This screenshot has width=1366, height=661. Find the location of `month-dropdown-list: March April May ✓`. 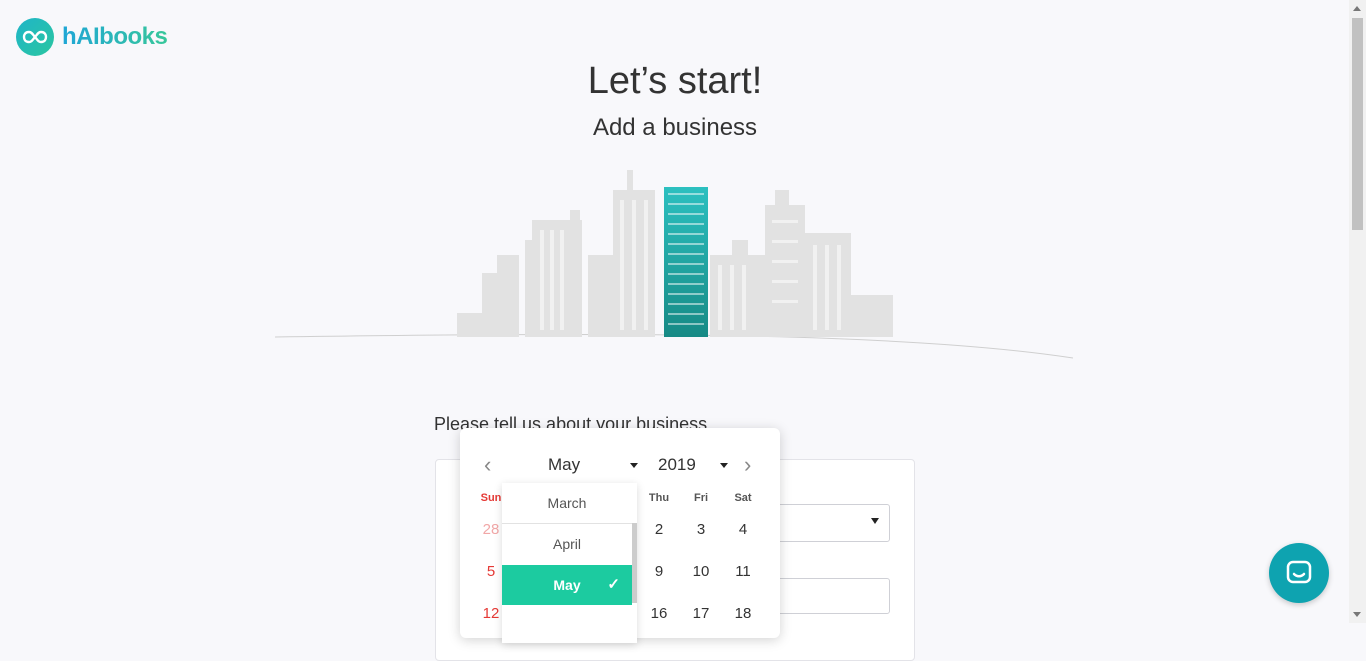

month-dropdown-list: March April May ✓ is located at coordinates (569, 563).